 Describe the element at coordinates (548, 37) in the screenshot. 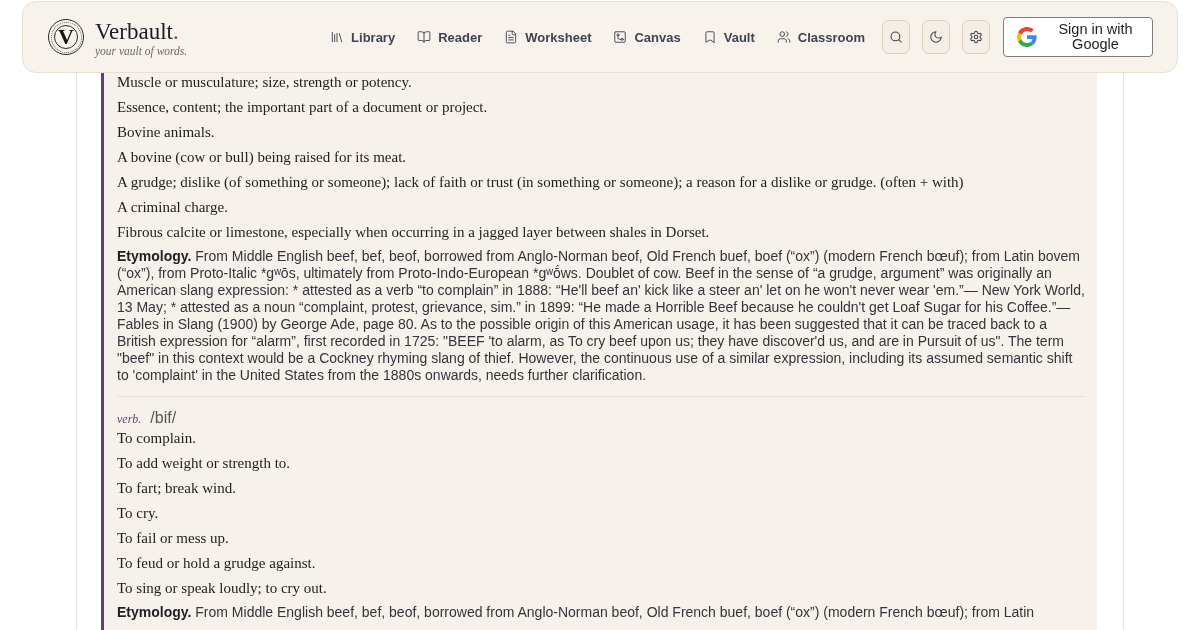

I see `nav-link: Worksheet` at that location.